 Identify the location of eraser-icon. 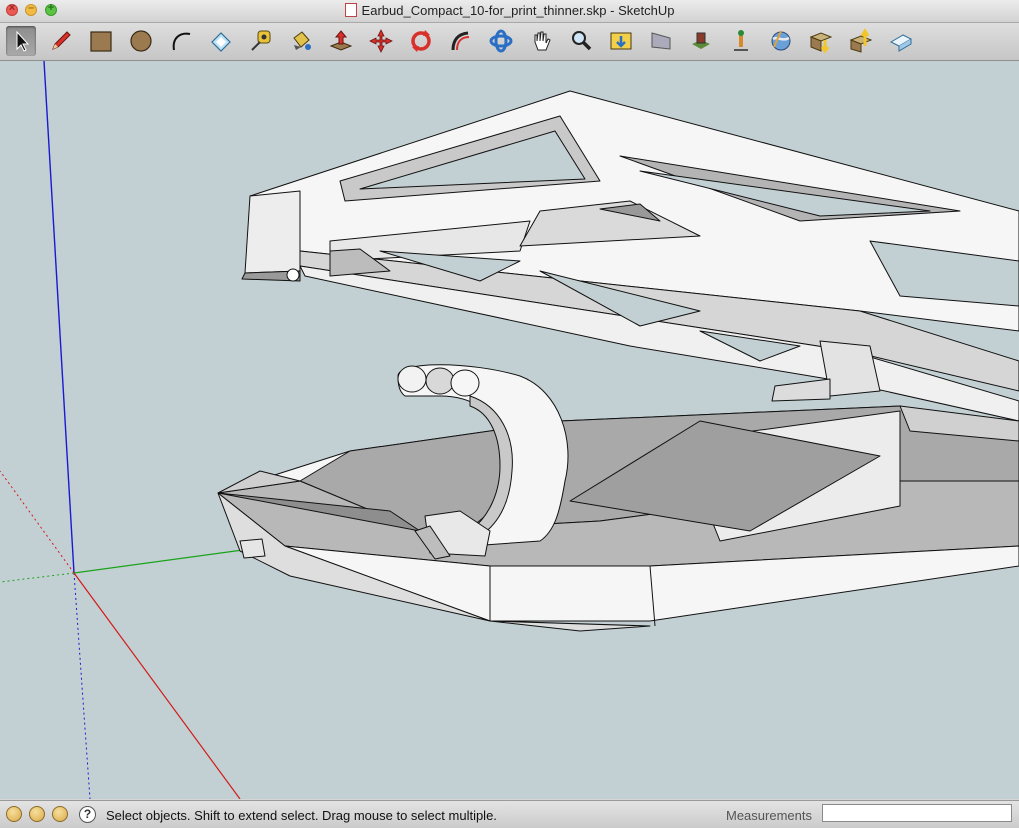
(221, 42).